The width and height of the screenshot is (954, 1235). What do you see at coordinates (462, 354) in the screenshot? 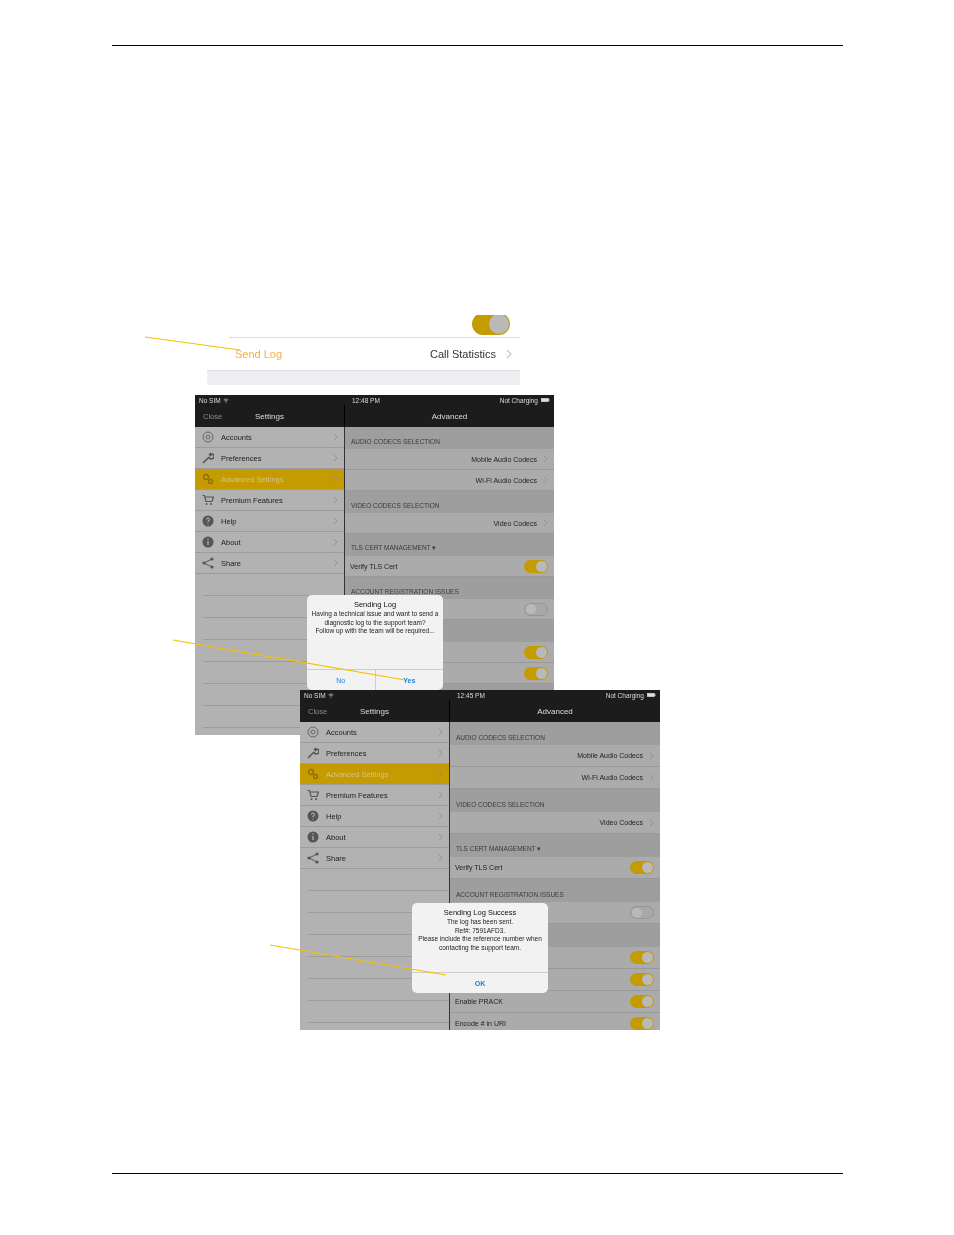
I see `call-statistics-link: Call Statistics` at bounding box center [462, 354].